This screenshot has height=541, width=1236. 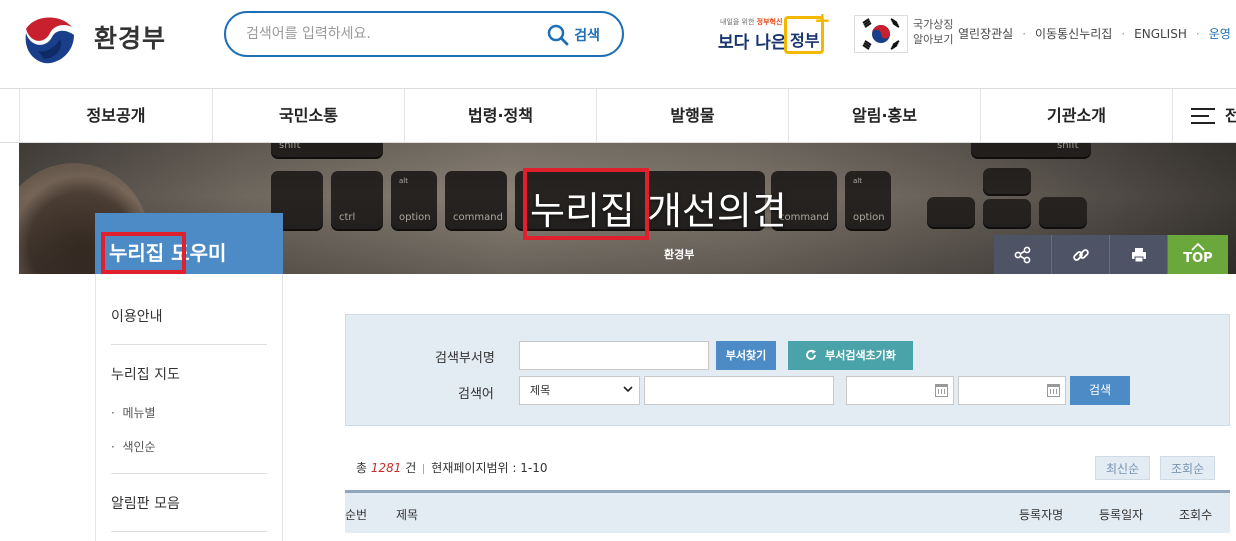 I want to click on print-button, so click(x=1139, y=254).